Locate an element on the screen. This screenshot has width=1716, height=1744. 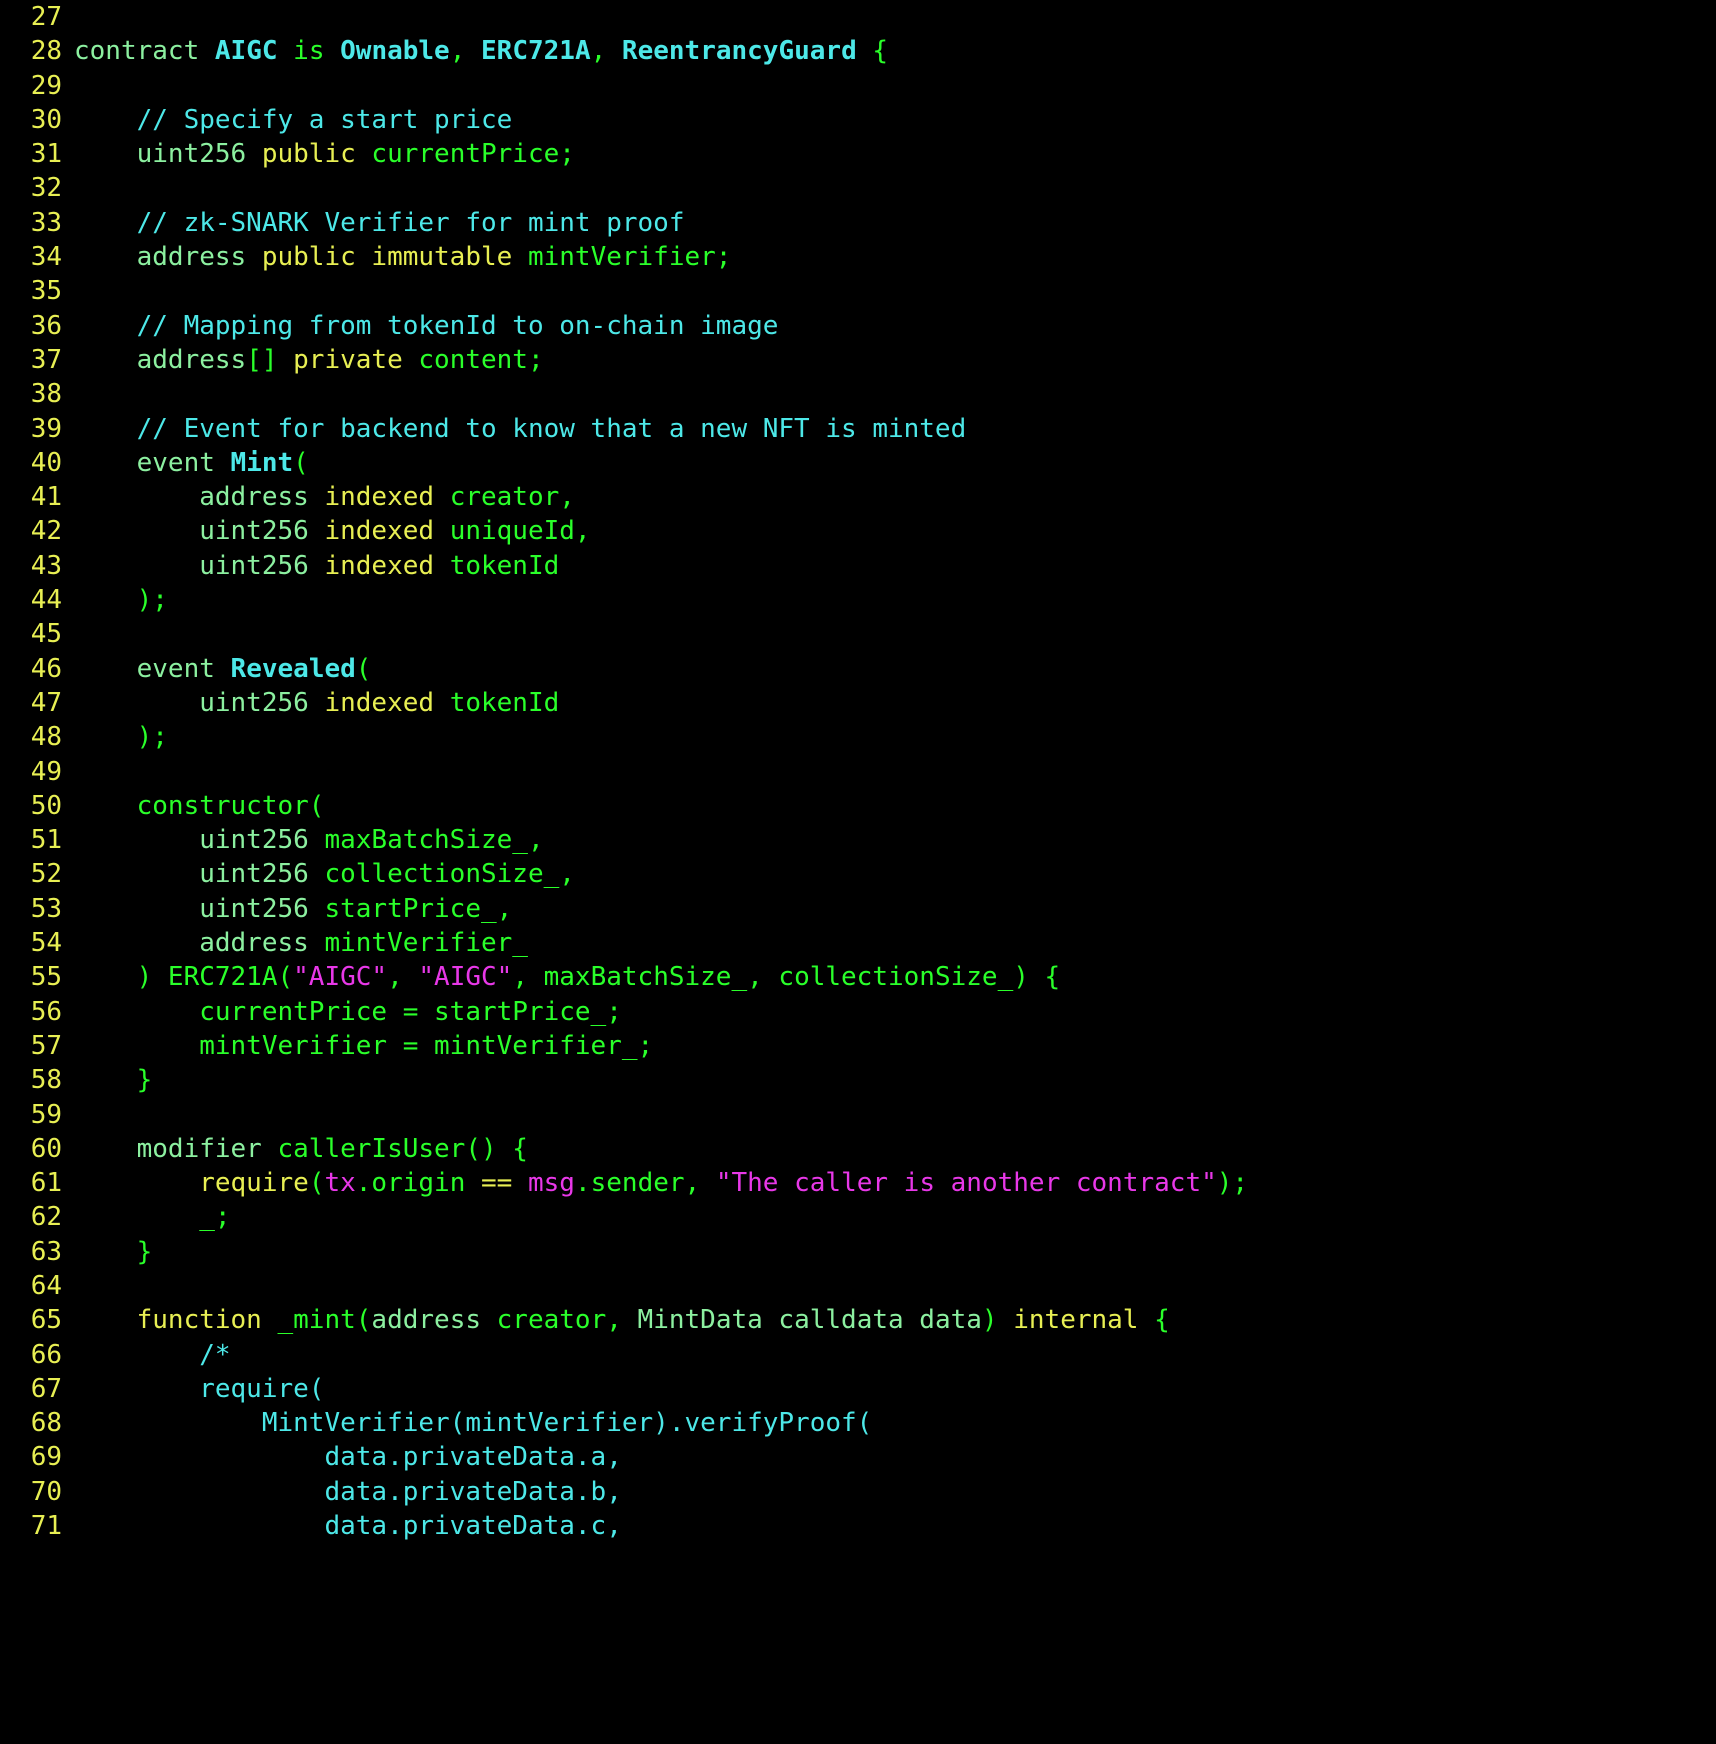
line-number: 39 is located at coordinates (46, 428).